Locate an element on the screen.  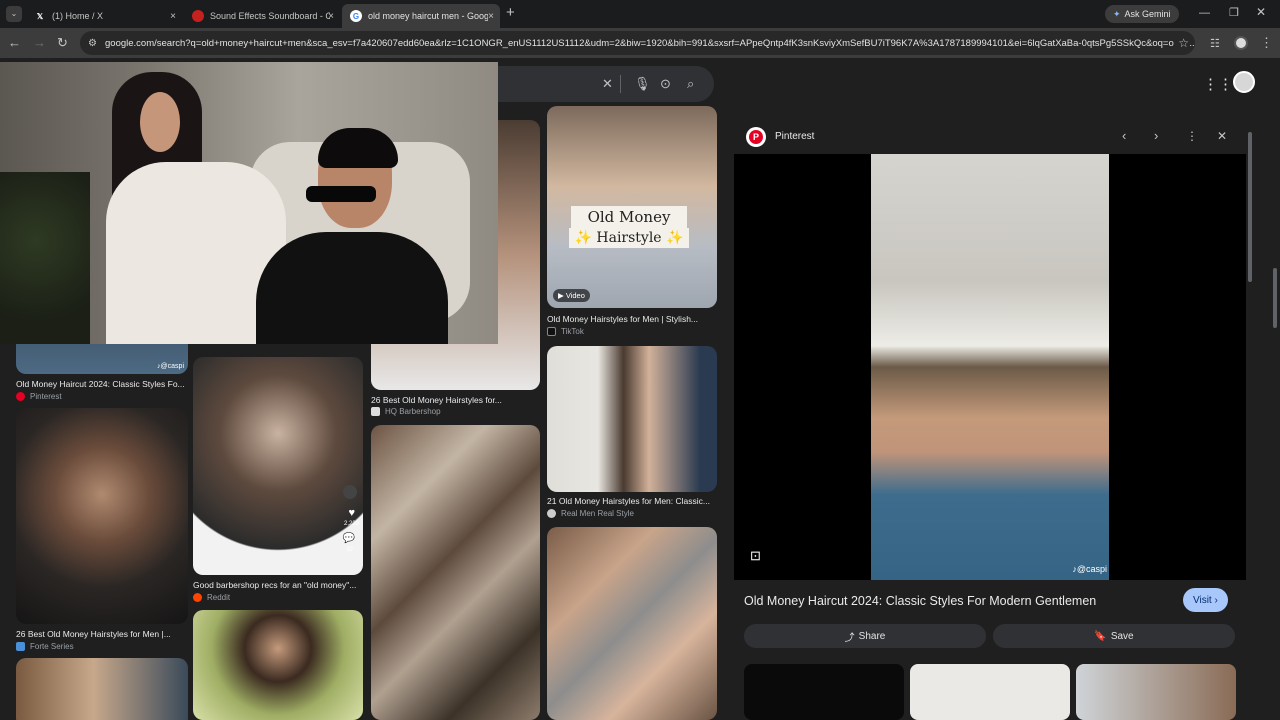
visit-button: Visit › is located at coordinates (1205, 600).